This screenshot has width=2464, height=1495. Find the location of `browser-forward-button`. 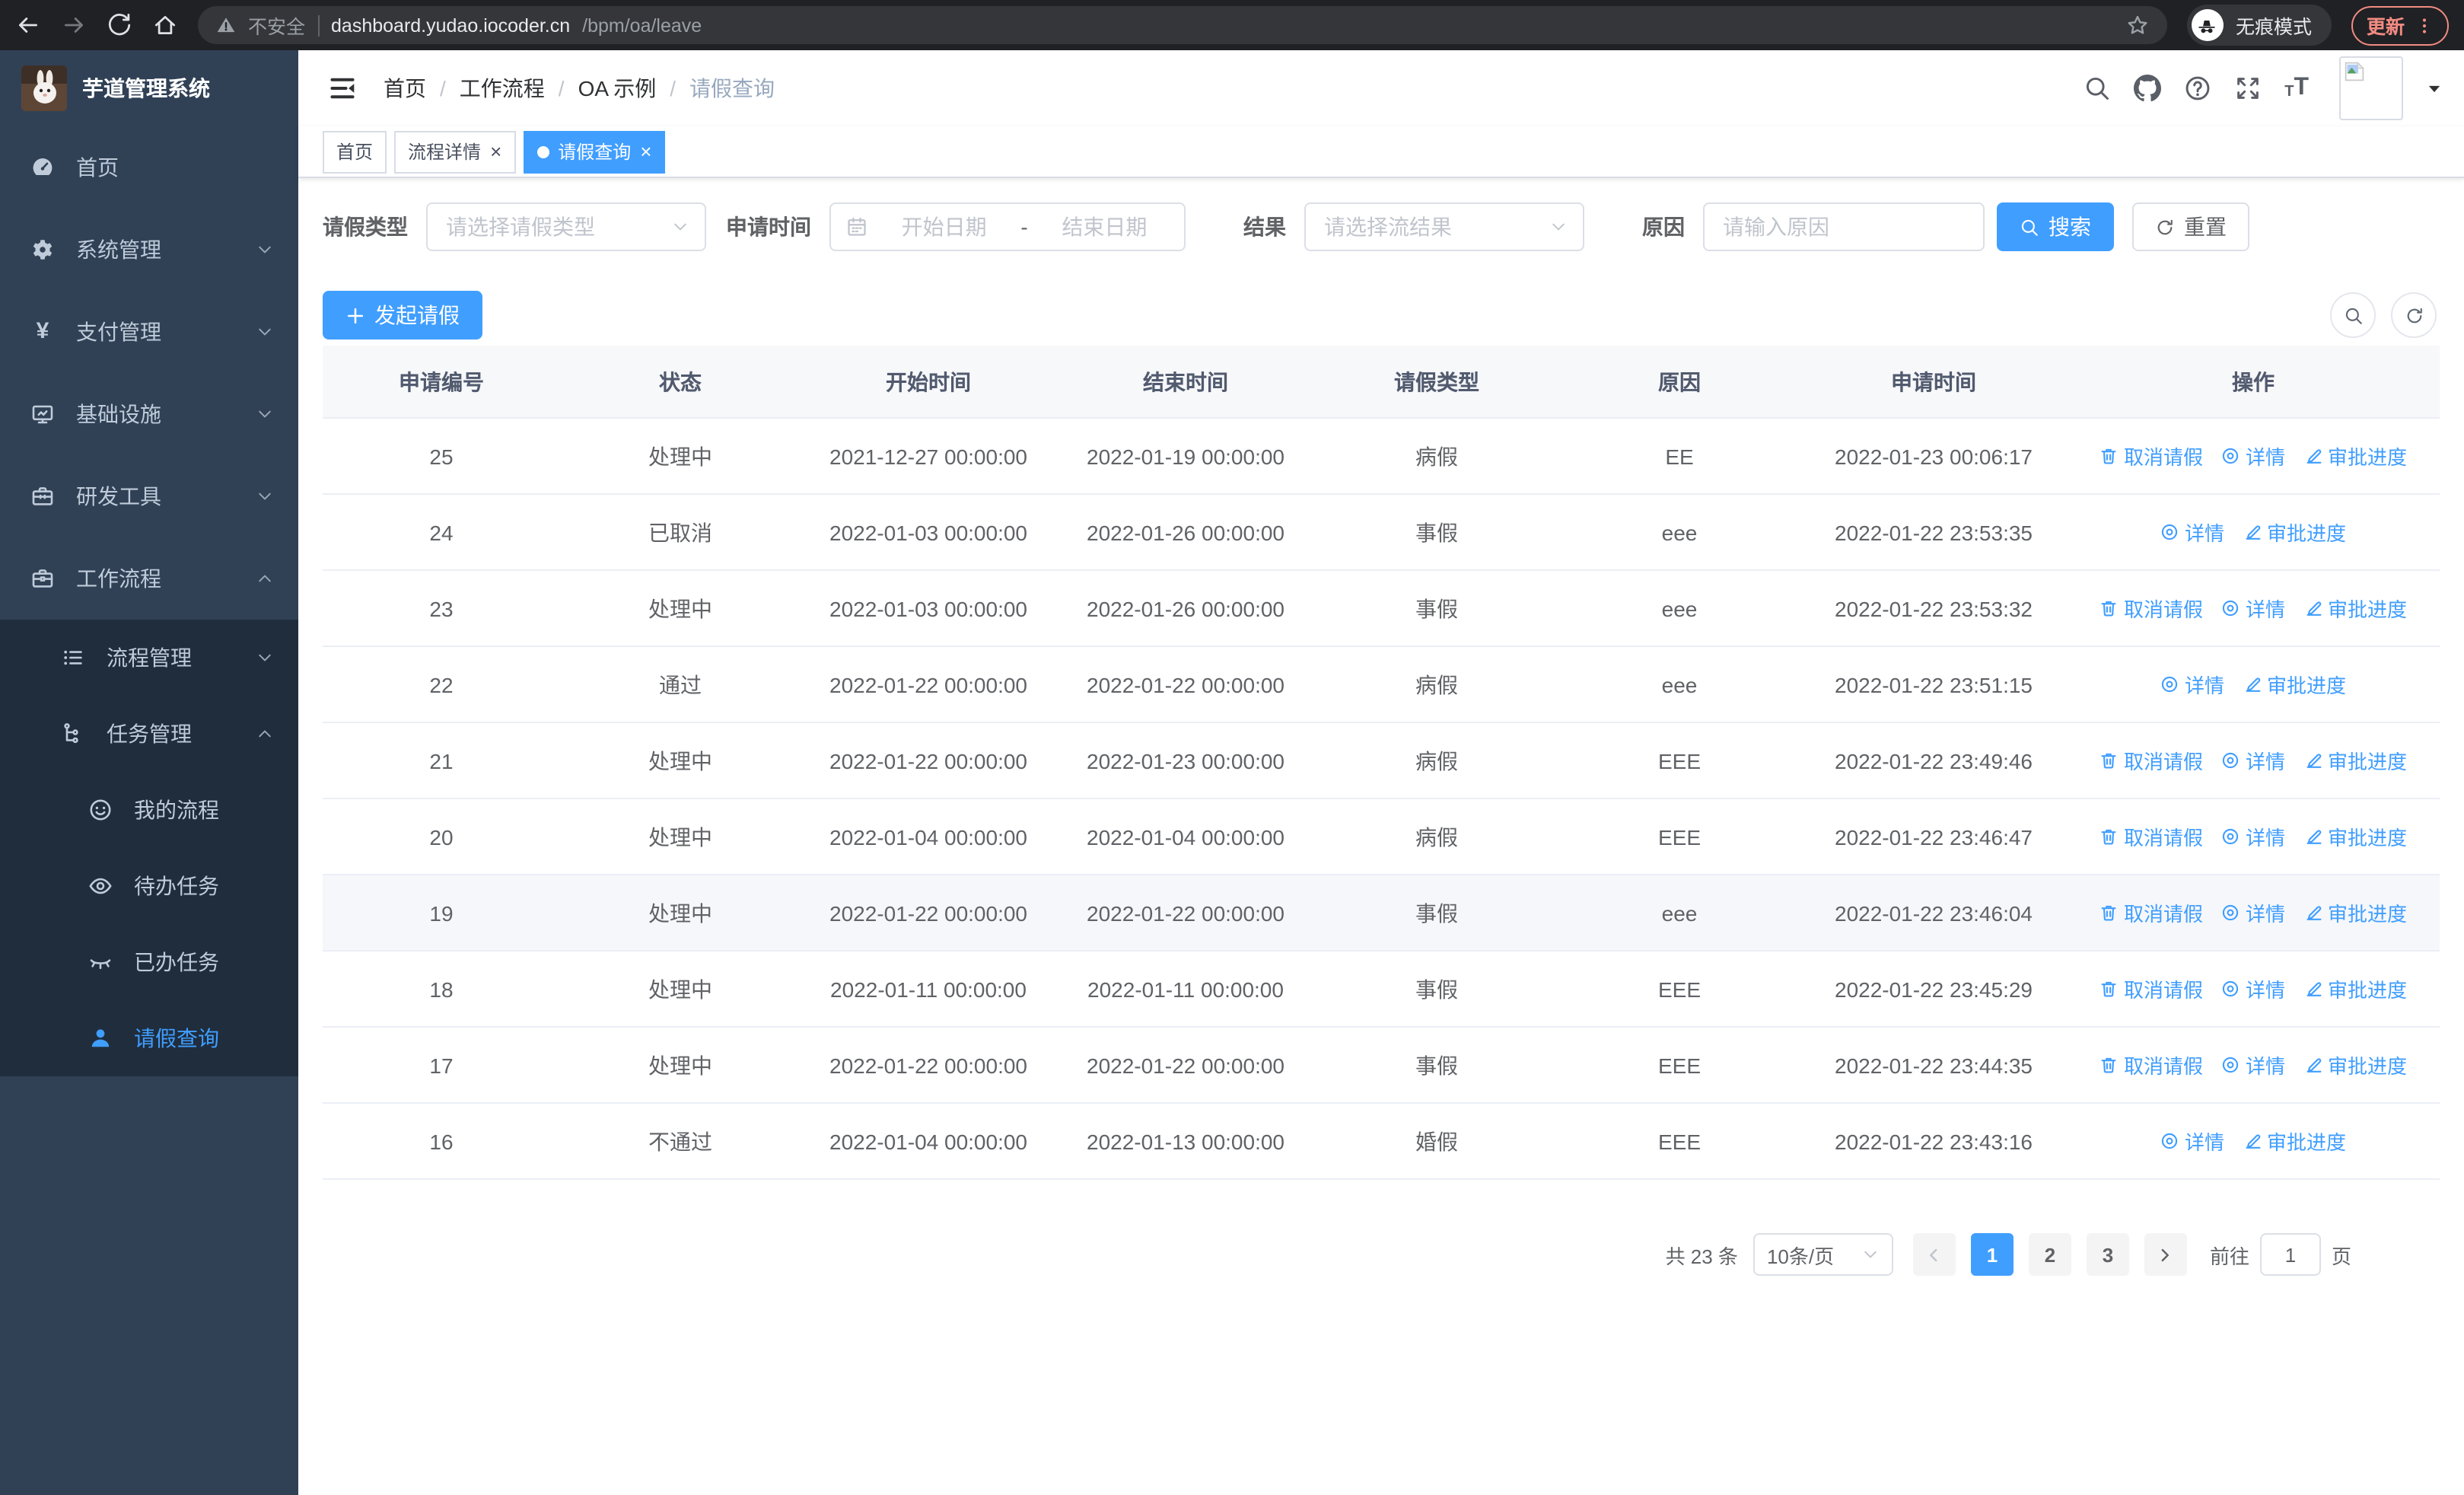

browser-forward-button is located at coordinates (74, 25).